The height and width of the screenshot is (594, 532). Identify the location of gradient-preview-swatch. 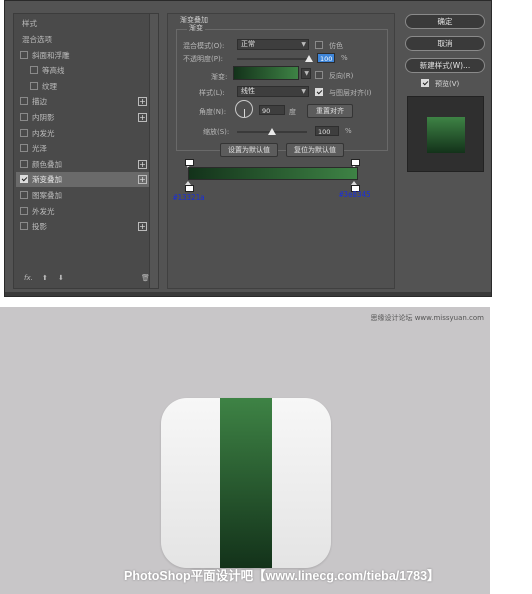
(266, 73).